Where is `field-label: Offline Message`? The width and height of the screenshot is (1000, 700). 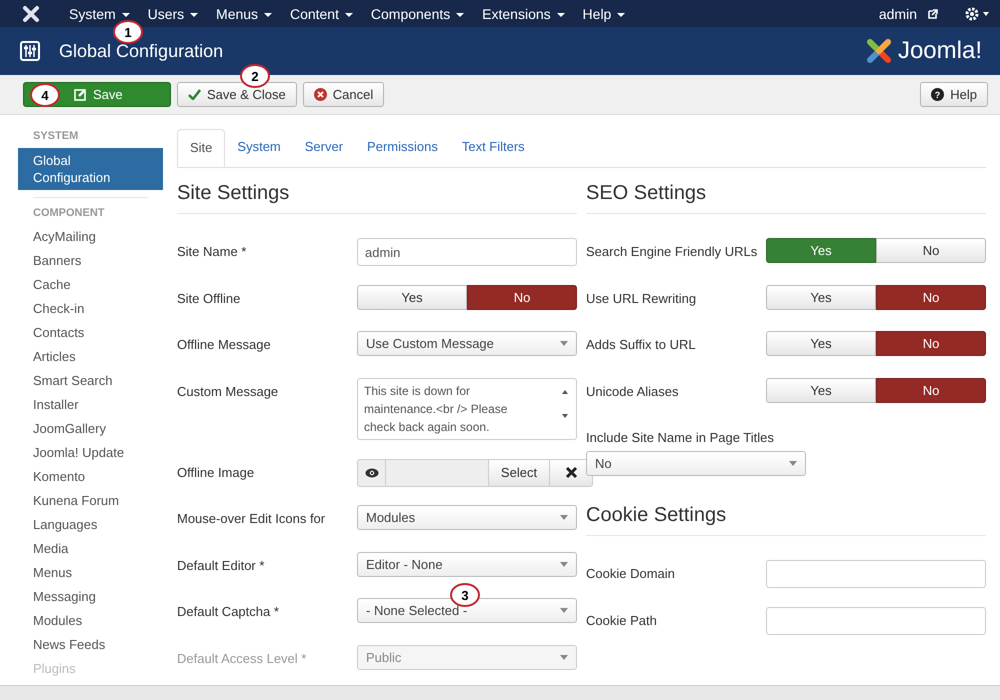 field-label: Offline Message is located at coordinates (224, 344).